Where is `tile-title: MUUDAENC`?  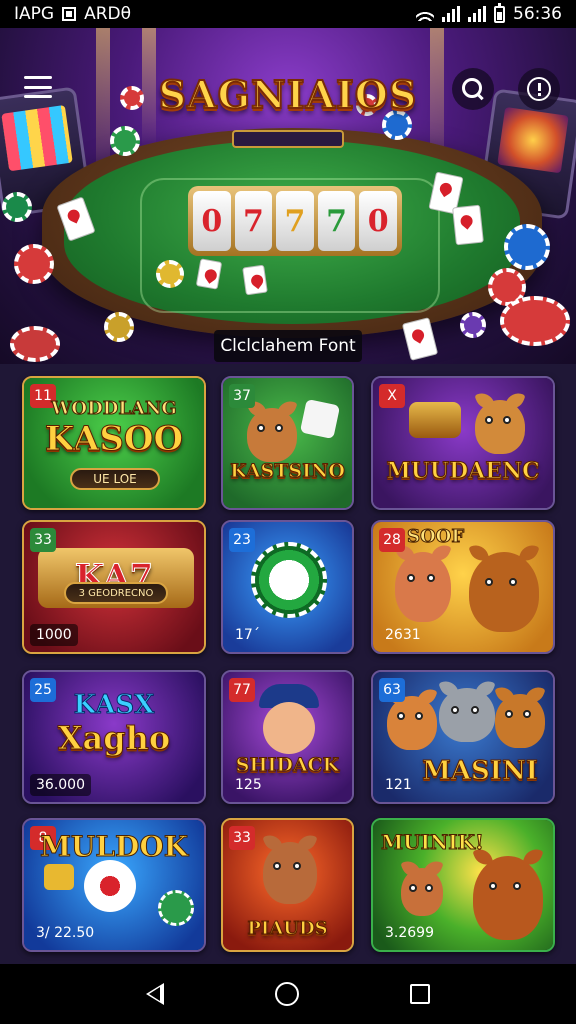 tile-title: MUUDAENC is located at coordinates (463, 471).